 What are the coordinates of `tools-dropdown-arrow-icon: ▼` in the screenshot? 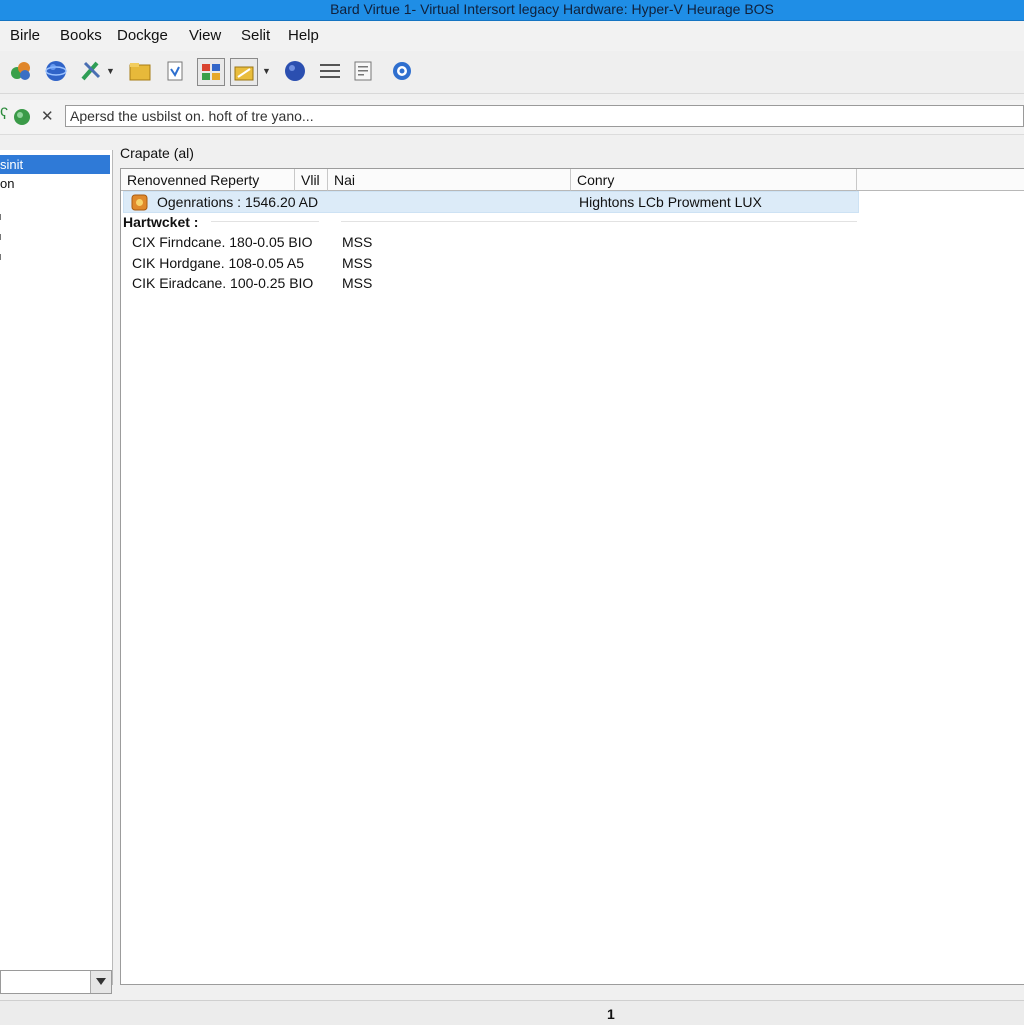 It's located at (110, 71).